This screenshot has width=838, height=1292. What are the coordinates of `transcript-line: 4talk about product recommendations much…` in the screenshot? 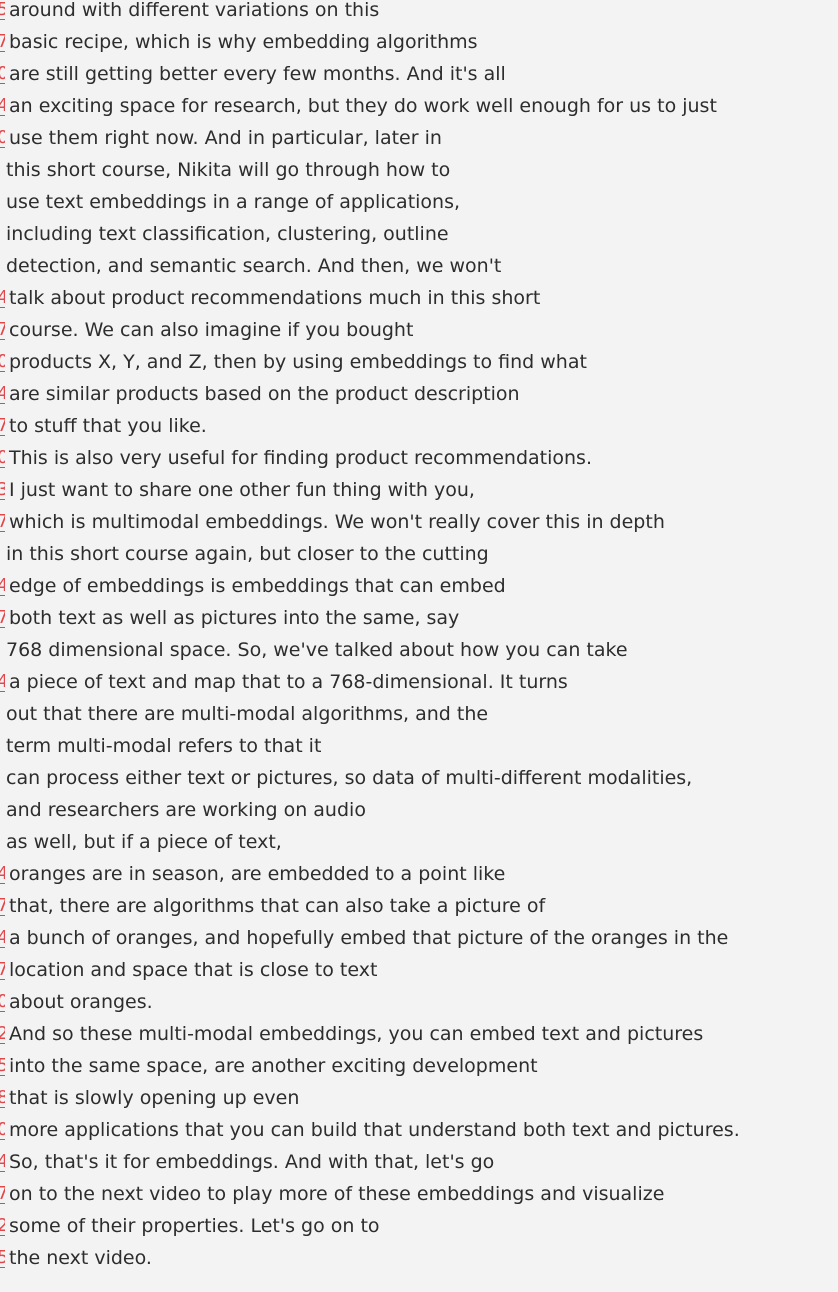 It's located at (419, 298).